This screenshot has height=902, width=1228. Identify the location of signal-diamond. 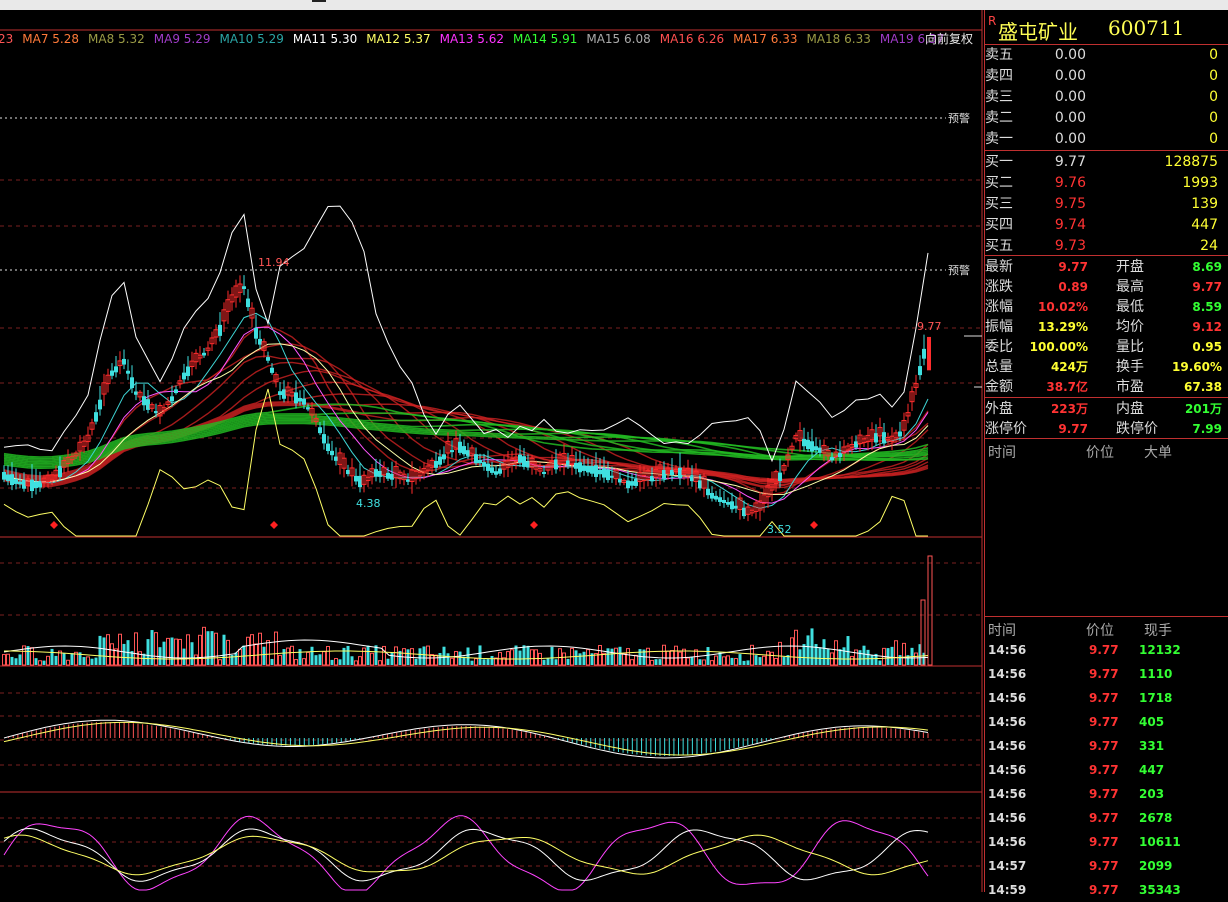
(54, 525).